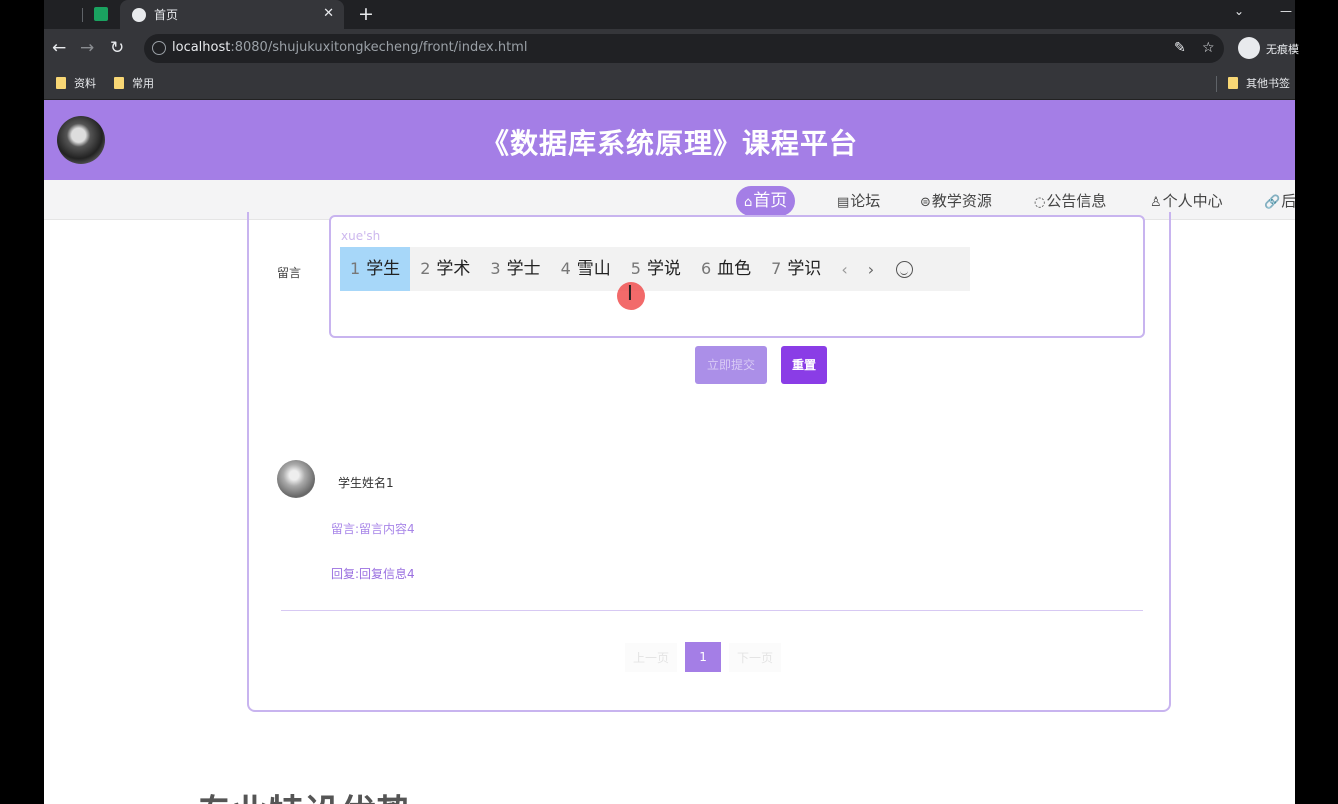  I want to click on prev-page-button: 上一页, so click(651, 657).